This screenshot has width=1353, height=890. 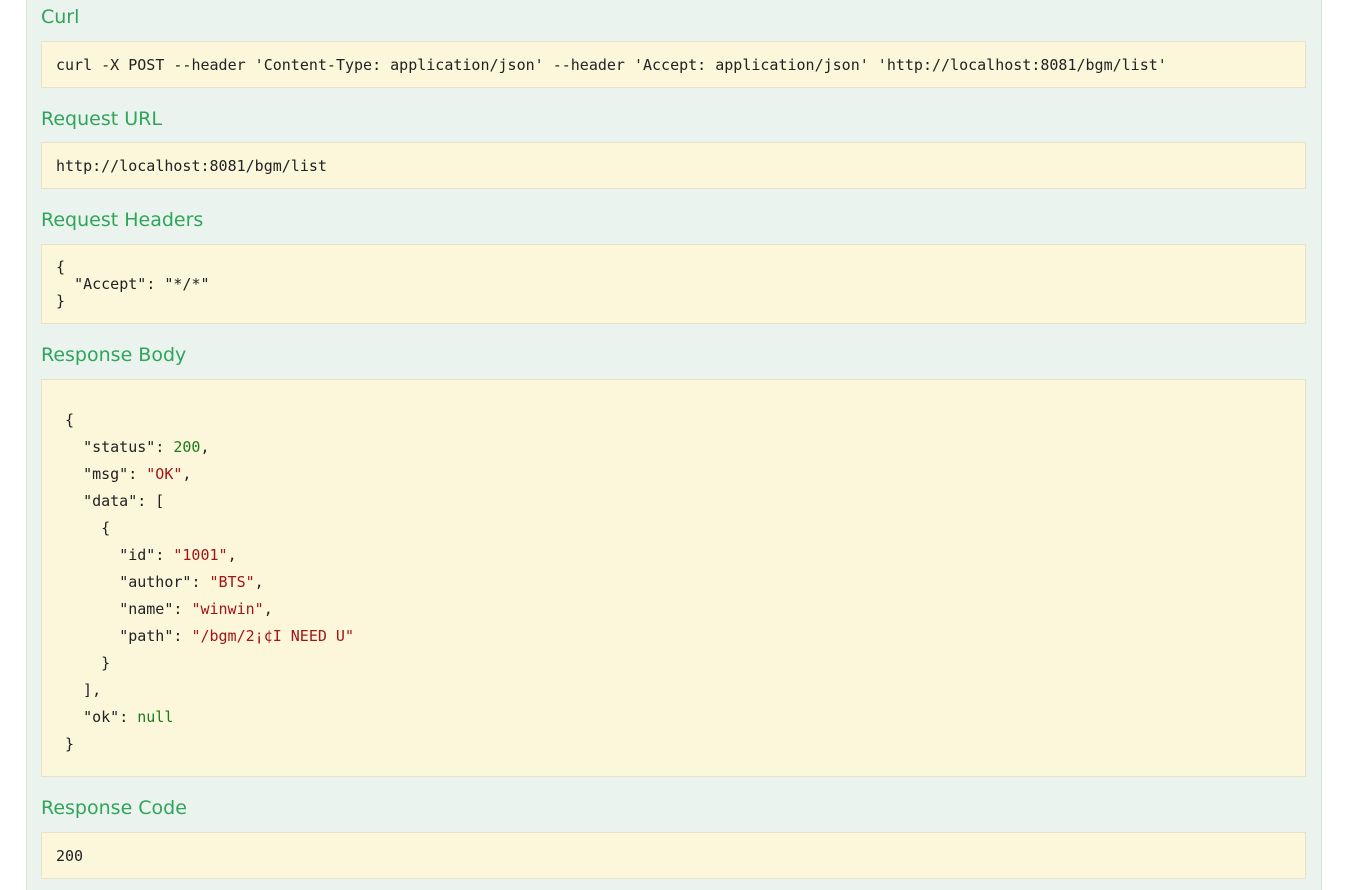 What do you see at coordinates (88, 528) in the screenshot?
I see `json-item-open: {` at bounding box center [88, 528].